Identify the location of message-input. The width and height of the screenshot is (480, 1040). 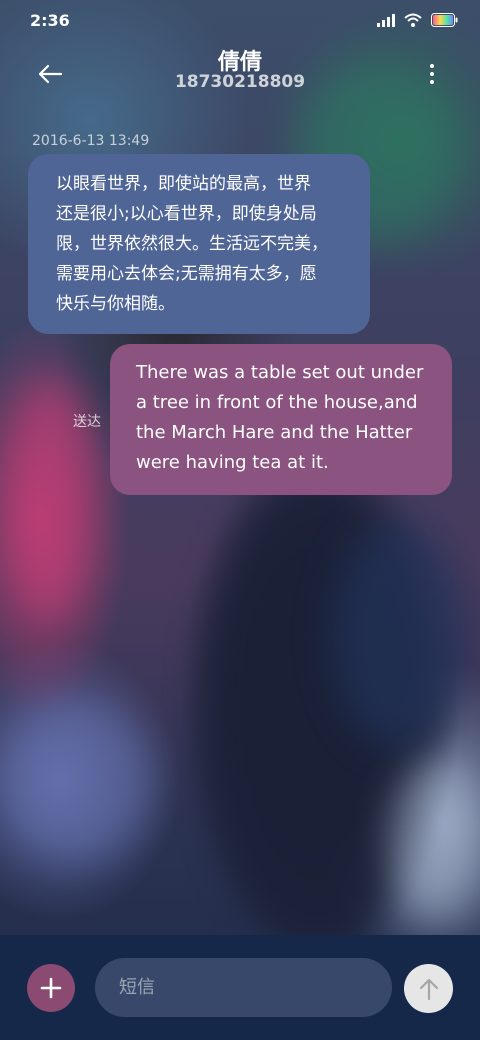
(243, 987).